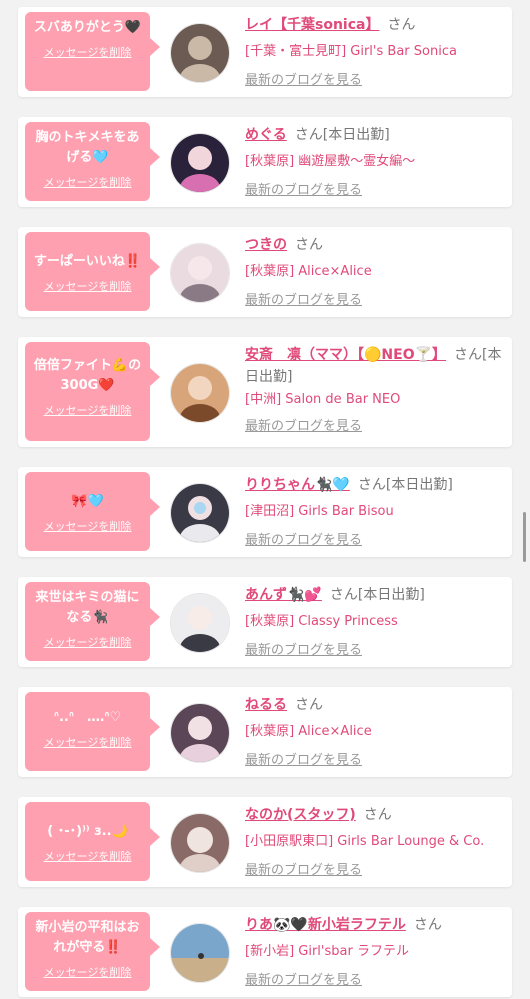 The width and height of the screenshot is (530, 999). What do you see at coordinates (266, 705) in the screenshot?
I see `cast-name-link: ねるる` at bounding box center [266, 705].